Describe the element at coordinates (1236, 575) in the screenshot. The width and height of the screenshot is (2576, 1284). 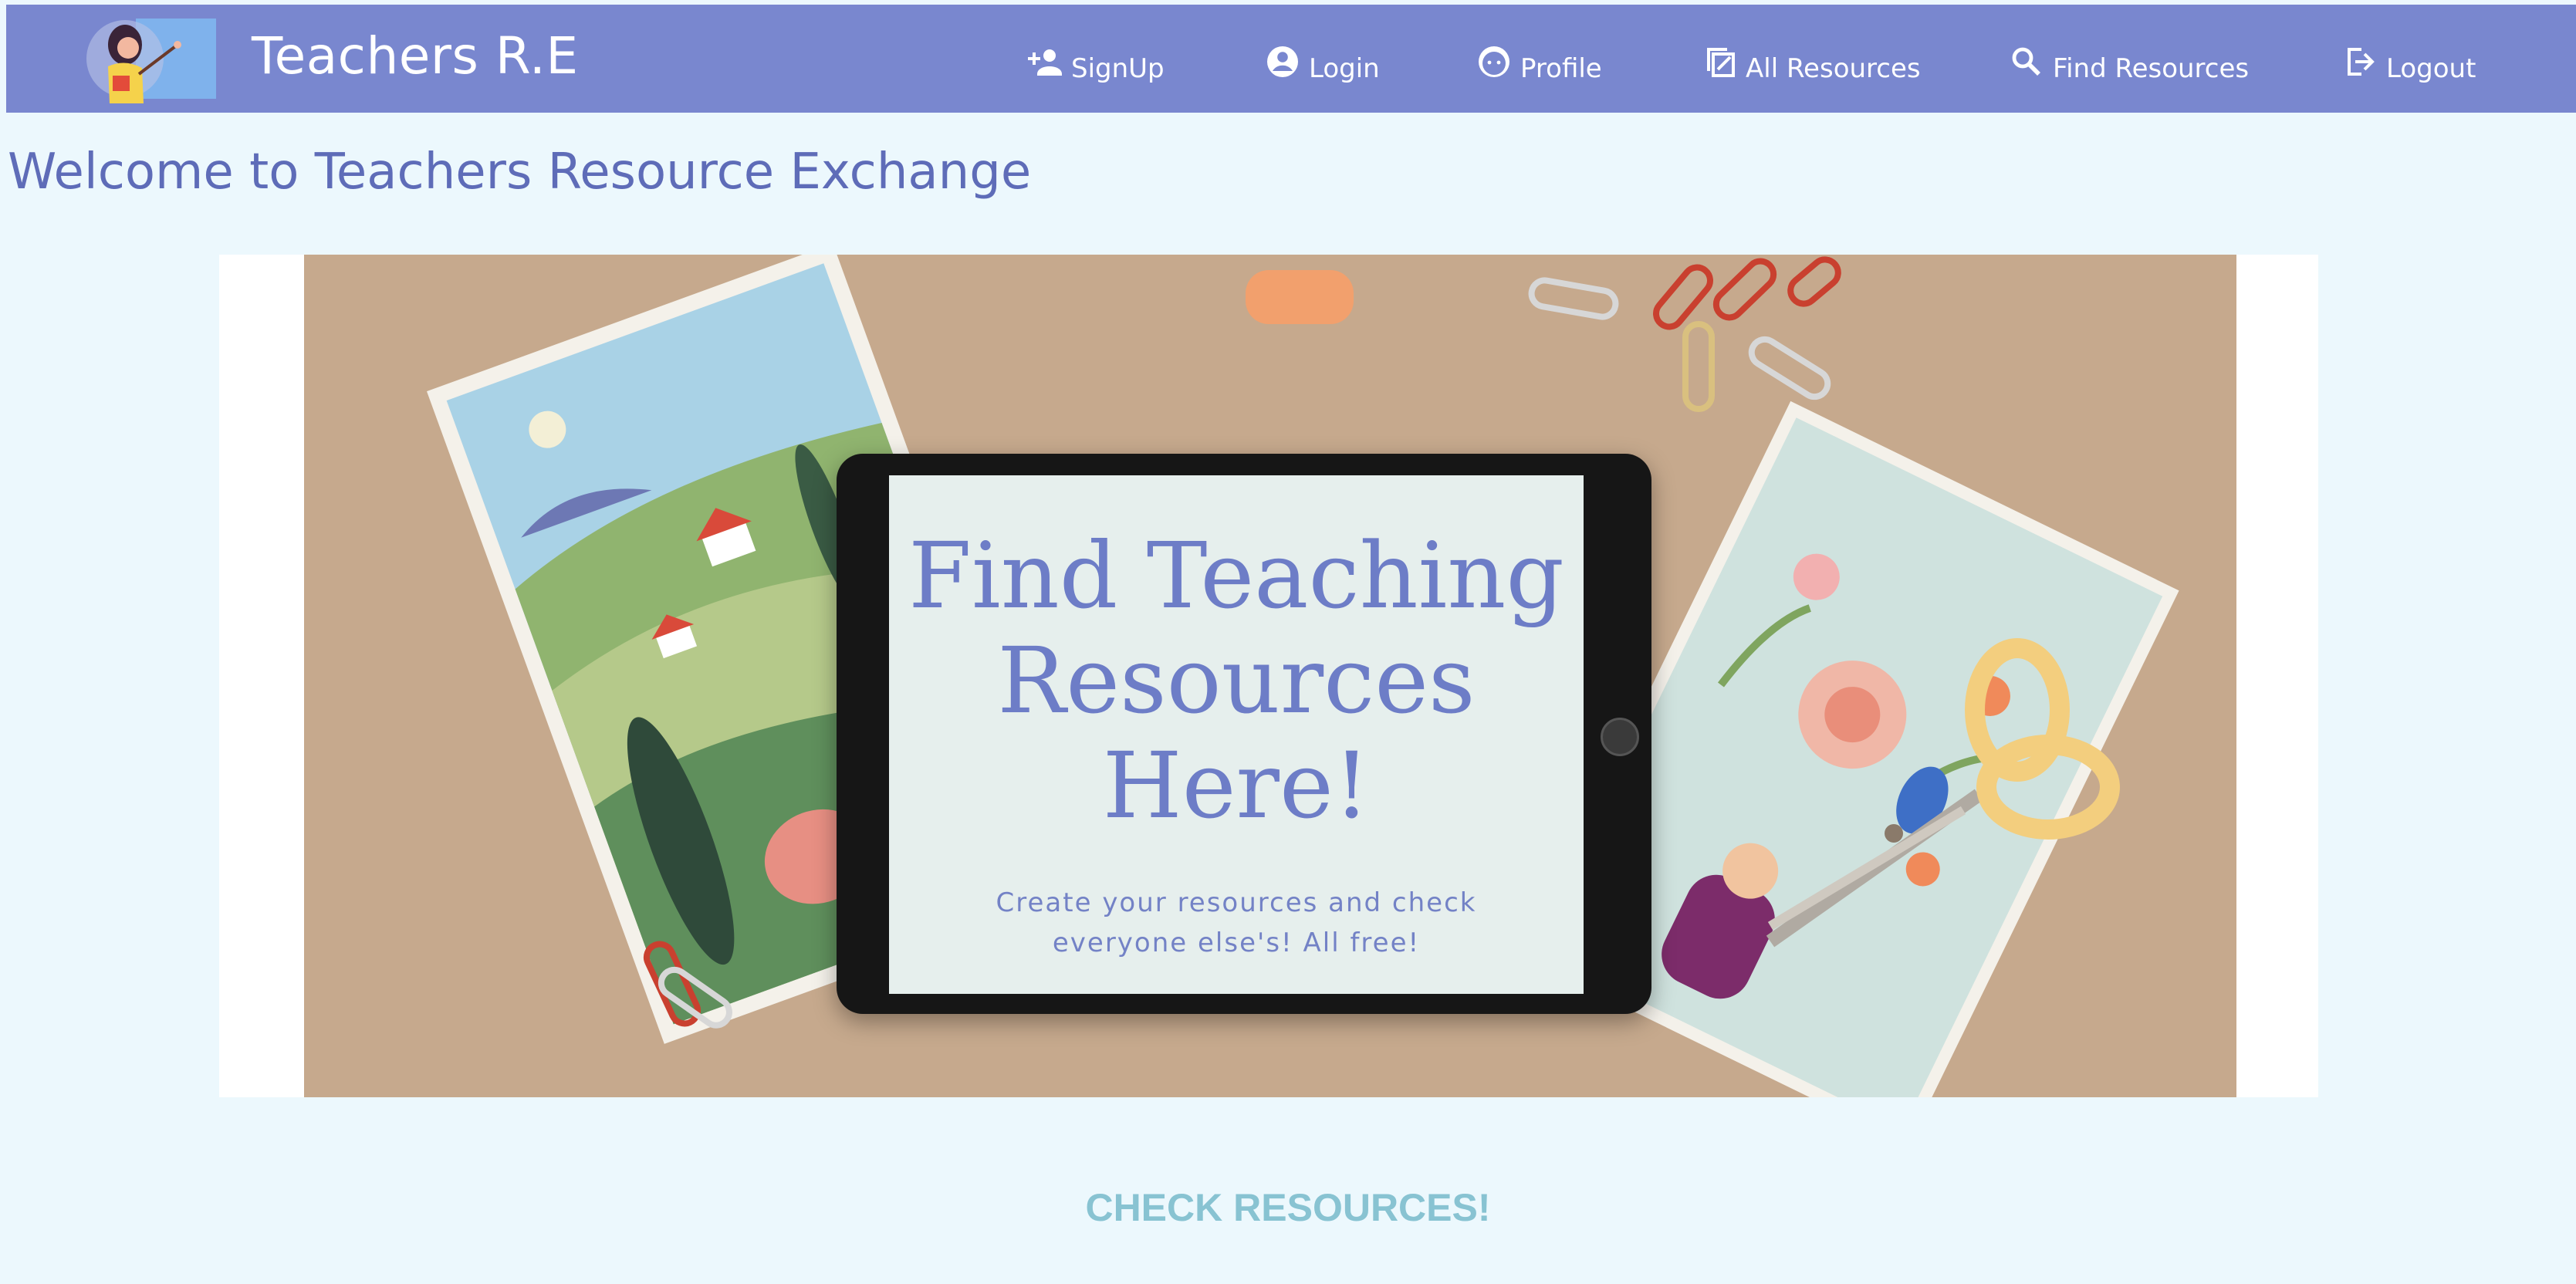
I see `hero-headline-line-1: Find Teaching` at that location.